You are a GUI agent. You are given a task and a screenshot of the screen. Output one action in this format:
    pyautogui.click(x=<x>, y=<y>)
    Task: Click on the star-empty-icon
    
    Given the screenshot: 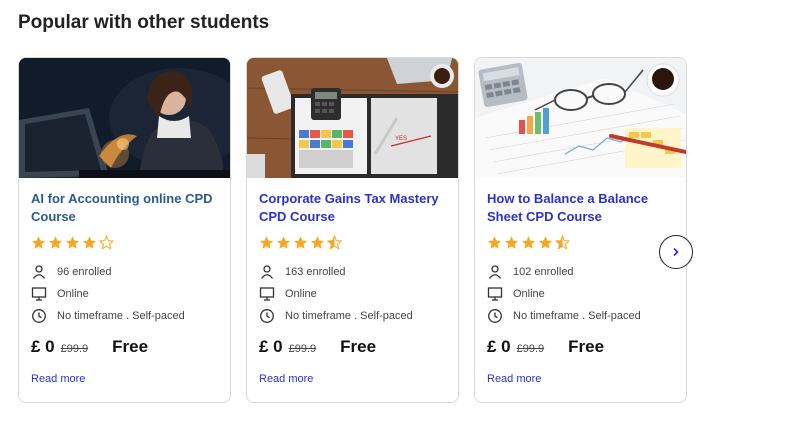 What is the action you would take?
    pyautogui.click(x=106, y=242)
    